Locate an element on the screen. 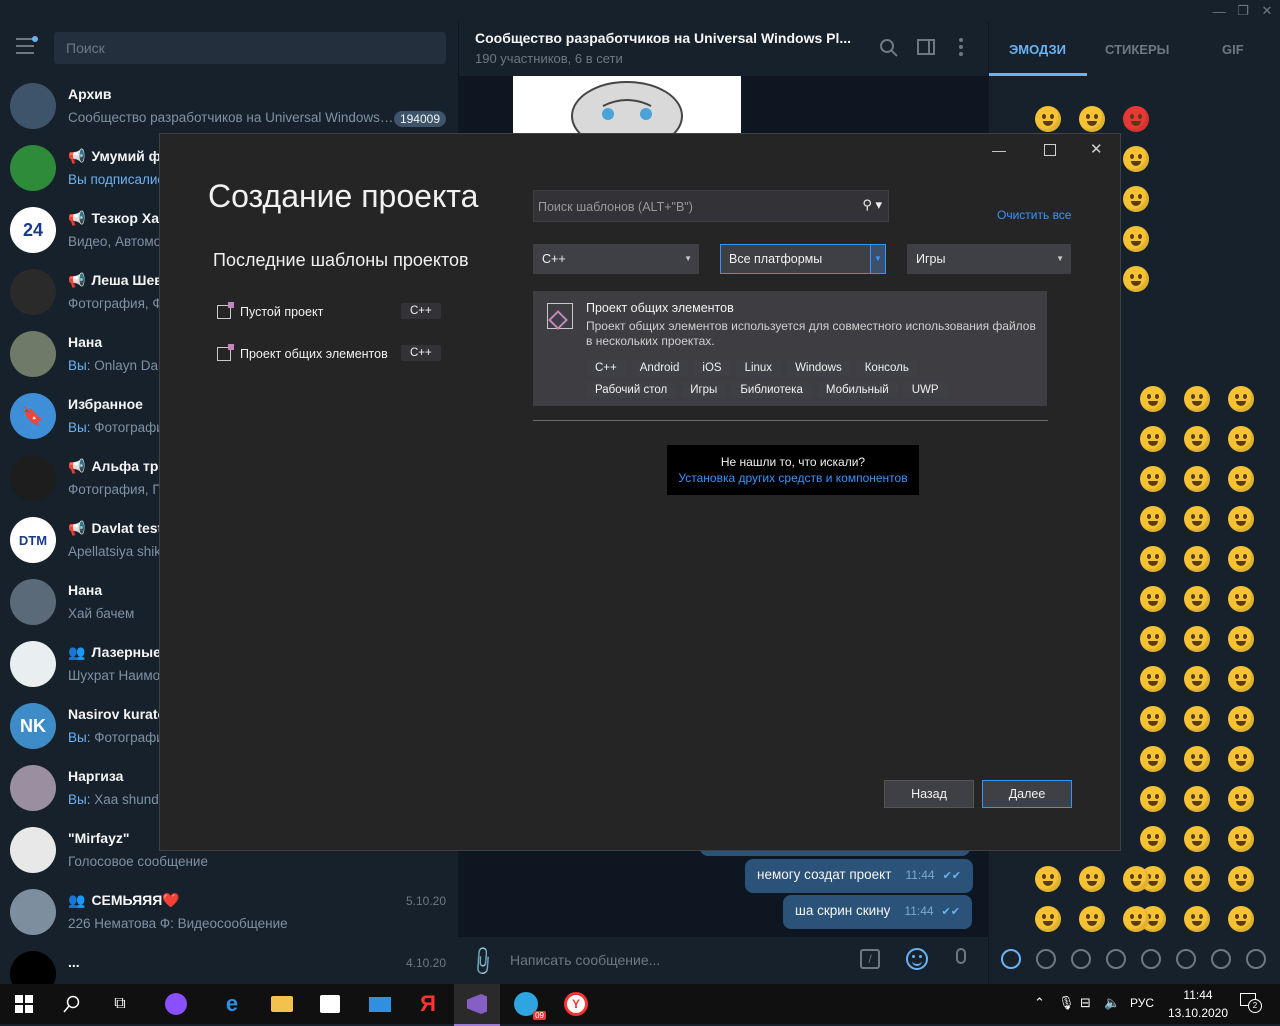 This screenshot has height=1026, width=1280. attach-icon: 📎 is located at coordinates (482, 961).